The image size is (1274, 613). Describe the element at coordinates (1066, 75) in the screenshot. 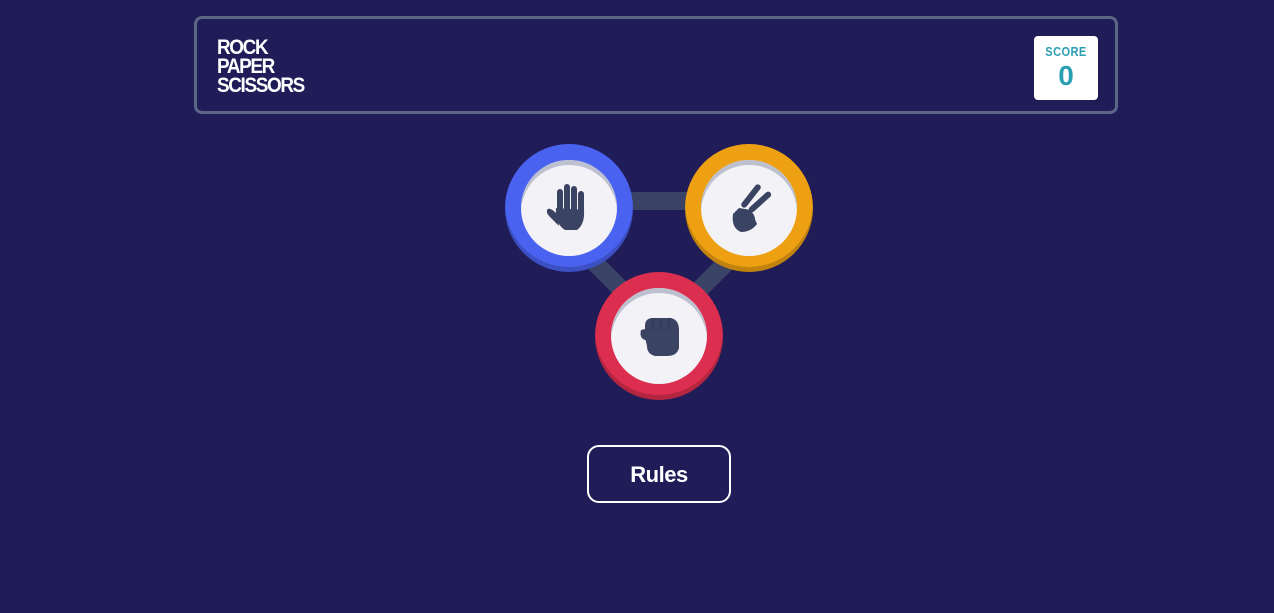

I see `score-value: 0` at that location.